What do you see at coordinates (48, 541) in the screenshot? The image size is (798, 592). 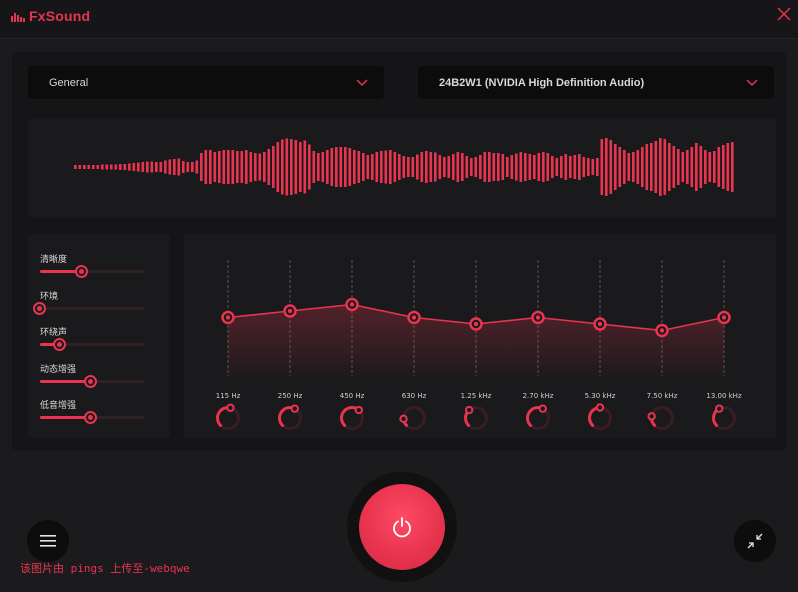 I see `menu-button` at bounding box center [48, 541].